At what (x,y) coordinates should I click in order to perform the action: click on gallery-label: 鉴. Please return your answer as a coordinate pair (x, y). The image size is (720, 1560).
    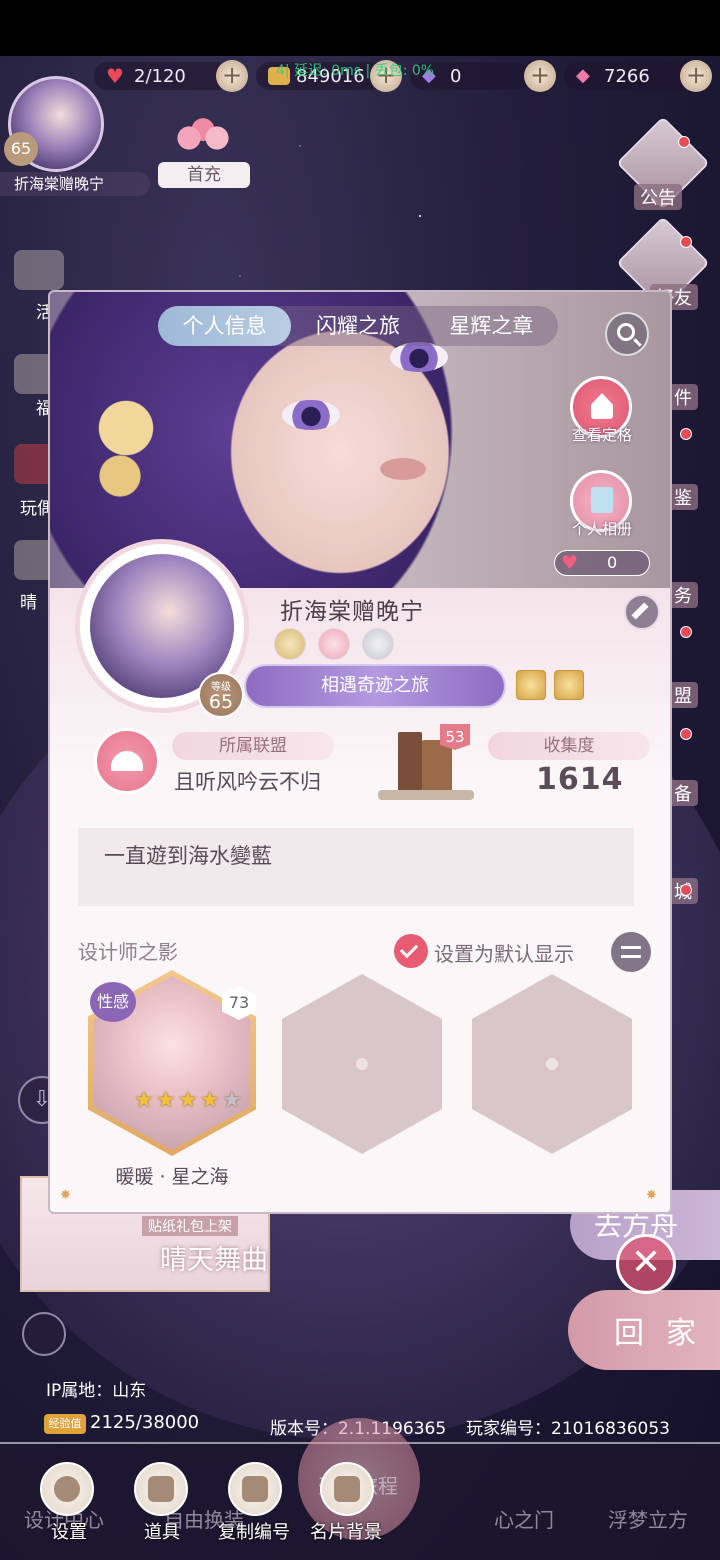
    Looking at the image, I should click on (683, 497).